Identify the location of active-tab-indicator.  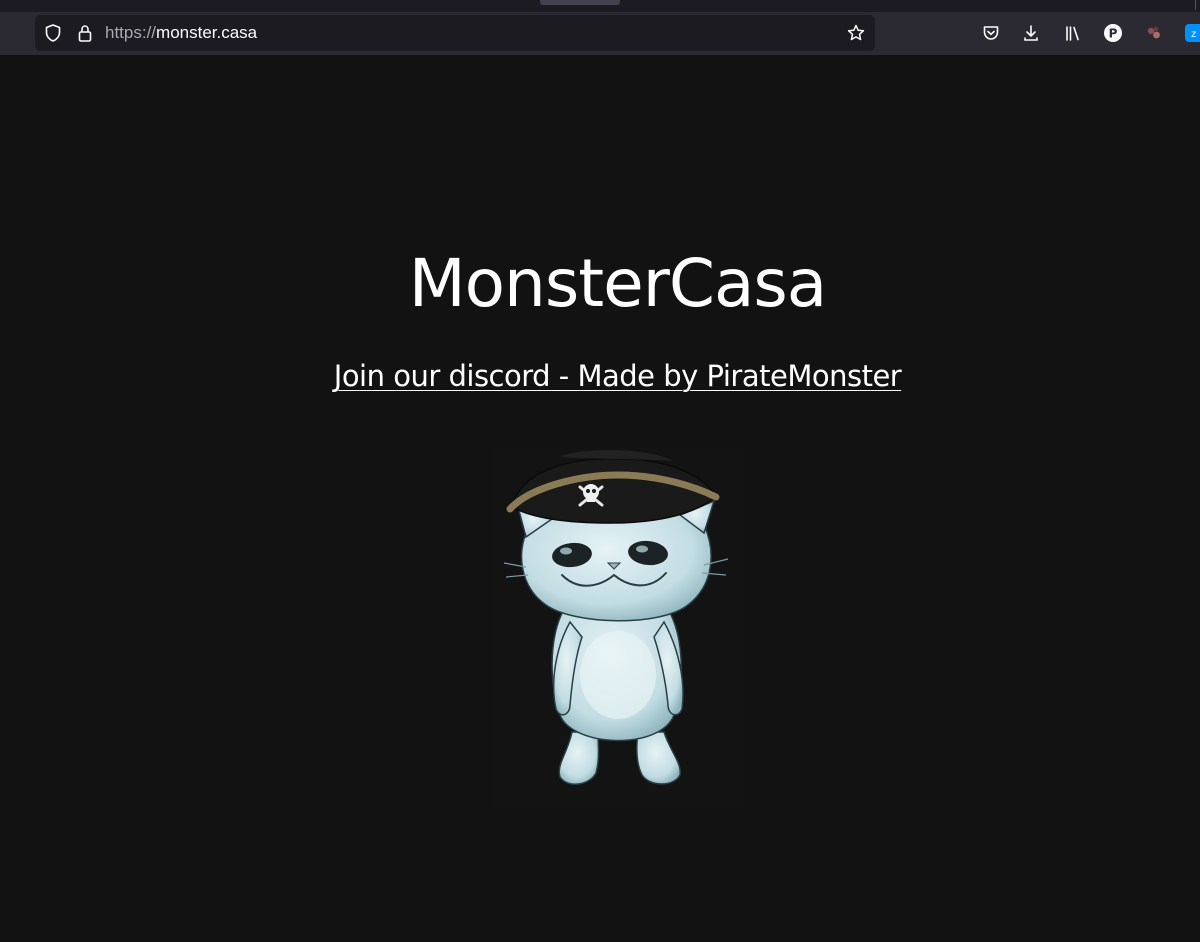
(580, 2).